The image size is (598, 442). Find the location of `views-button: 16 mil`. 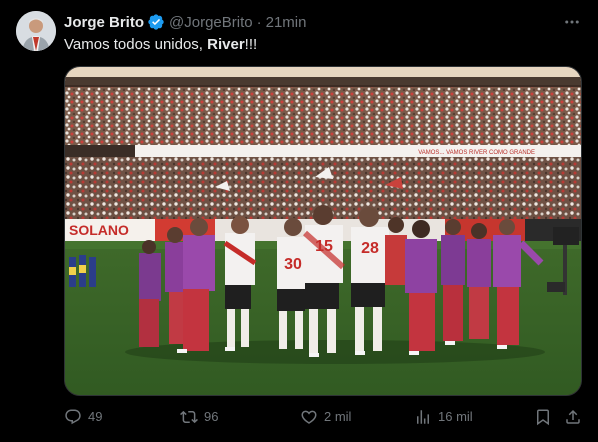

views-button: 16 mil is located at coordinates (443, 417).